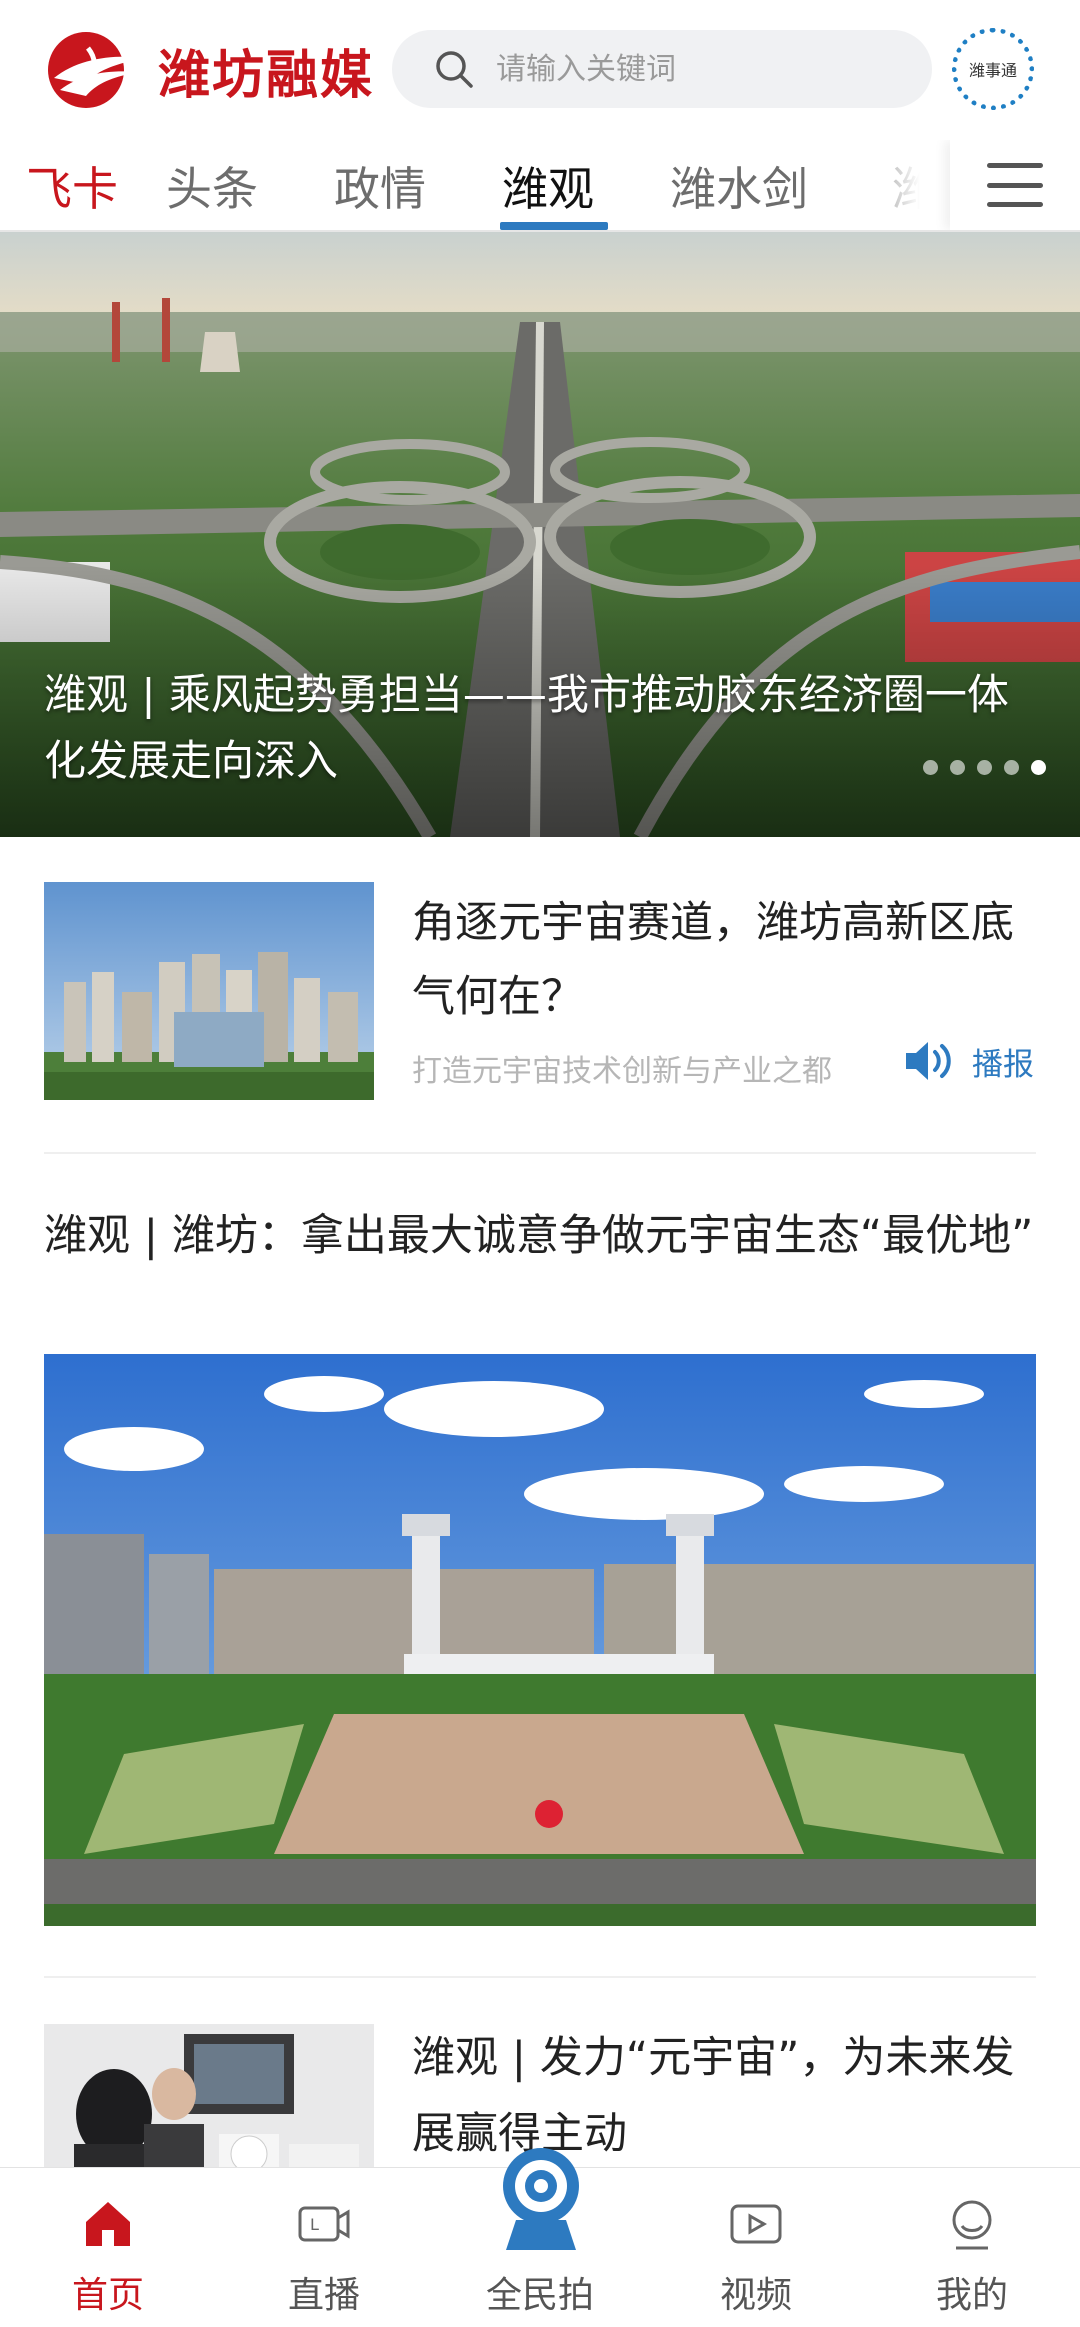 The image size is (1080, 2327). Describe the element at coordinates (544, 1236) in the screenshot. I see `article-2-title: 潍观 | 潍坊：拿出最大诚意争做元宇宙生态“最优地”` at that location.